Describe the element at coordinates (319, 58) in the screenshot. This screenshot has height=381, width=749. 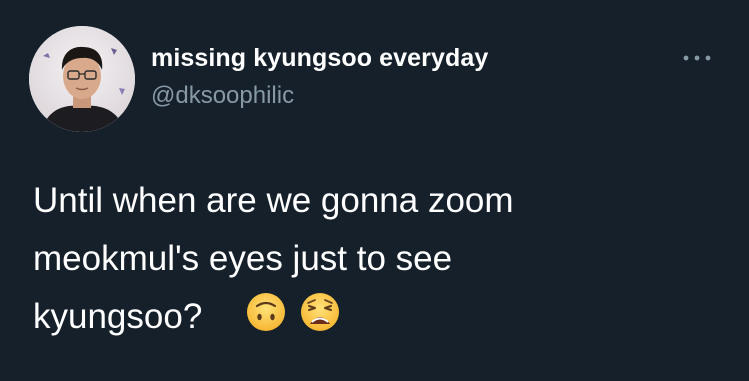
I see `display-name: missing kyungsoo everyday` at that location.